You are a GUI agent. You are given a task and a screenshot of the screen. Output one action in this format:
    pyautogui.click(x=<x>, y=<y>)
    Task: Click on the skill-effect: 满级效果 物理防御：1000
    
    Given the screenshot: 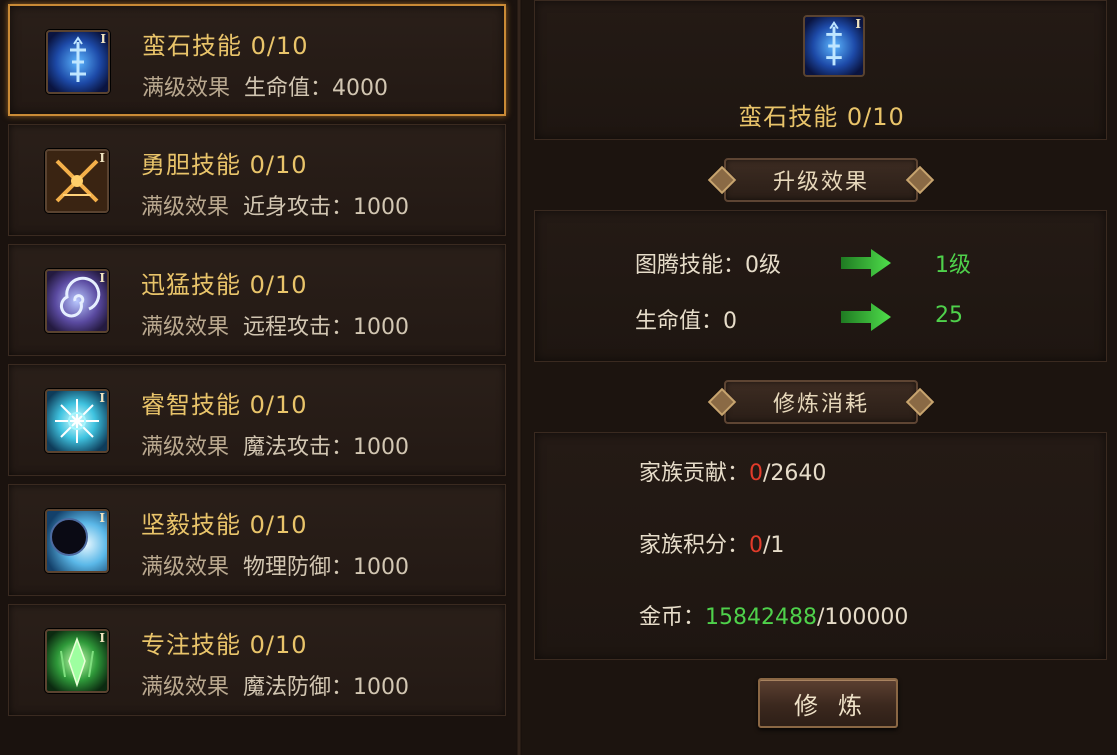 What is the action you would take?
    pyautogui.click(x=275, y=567)
    